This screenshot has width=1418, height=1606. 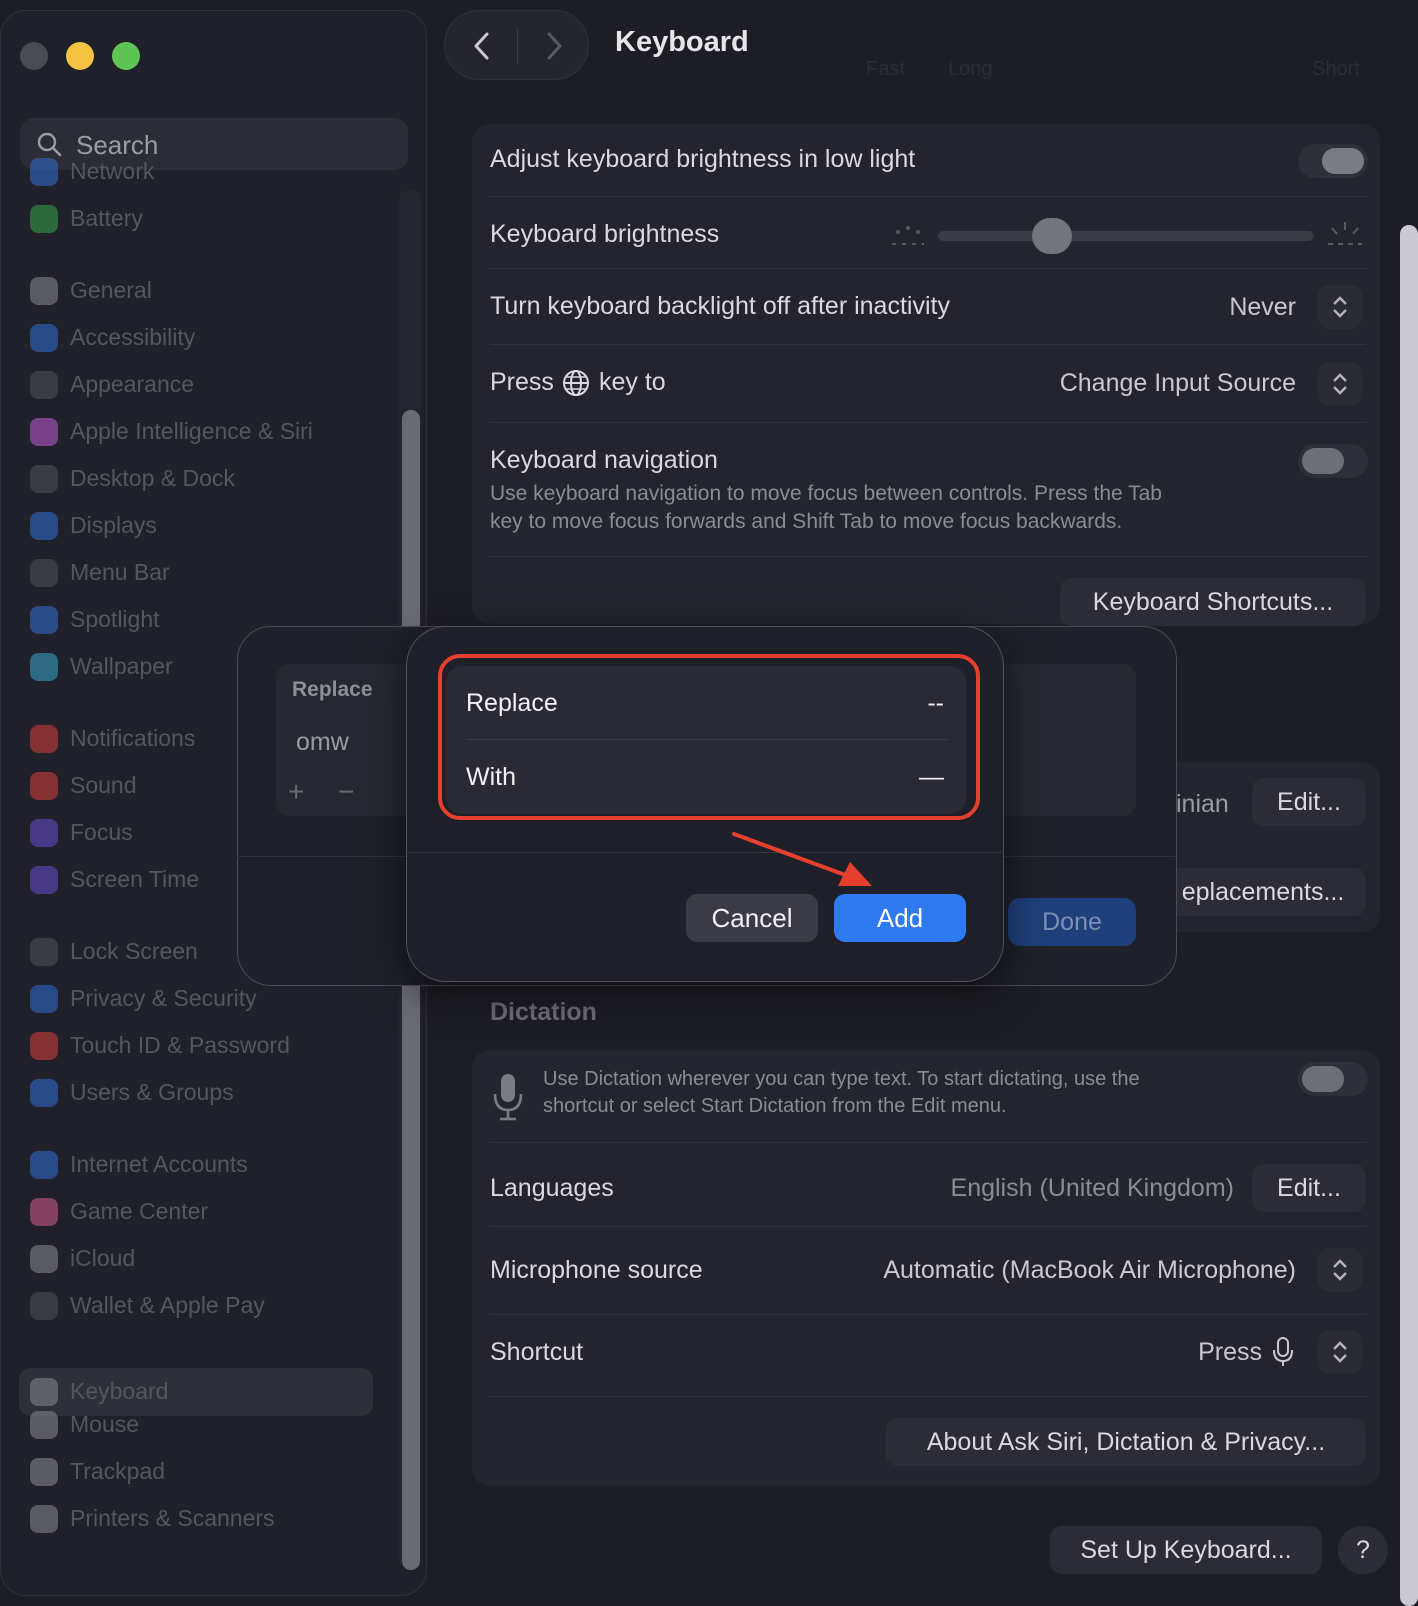 I want to click on cancel-button: Cancel, so click(x=752, y=918).